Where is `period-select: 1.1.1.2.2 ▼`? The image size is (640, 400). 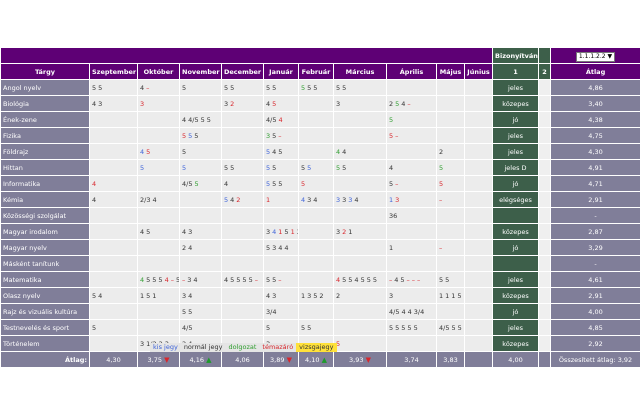
period-select: 1.1.1.2.2 ▼ is located at coordinates (595, 56).